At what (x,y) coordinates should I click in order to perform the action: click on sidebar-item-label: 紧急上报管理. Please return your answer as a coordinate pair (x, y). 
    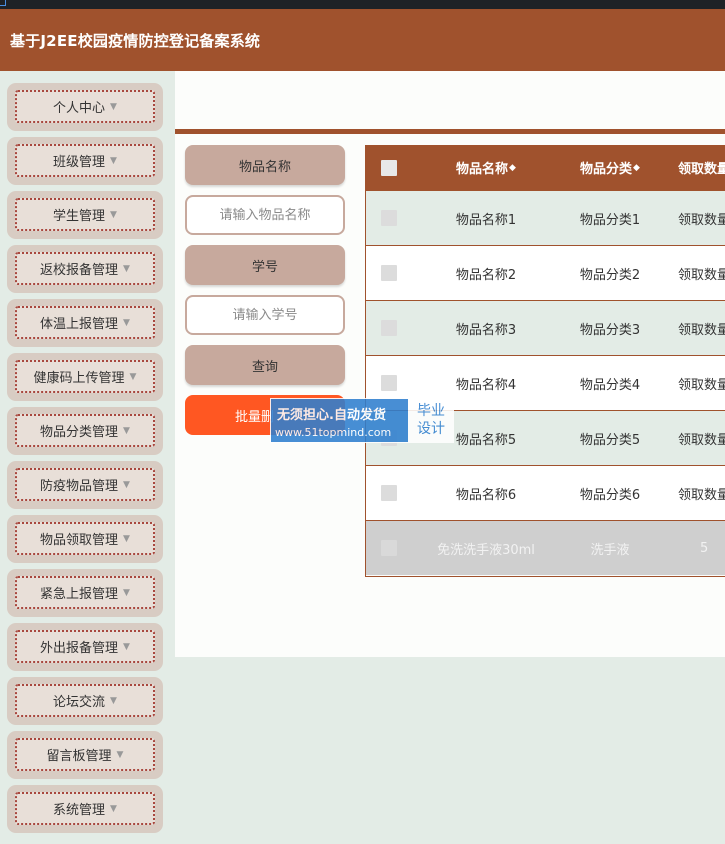
    Looking at the image, I should click on (79, 594).